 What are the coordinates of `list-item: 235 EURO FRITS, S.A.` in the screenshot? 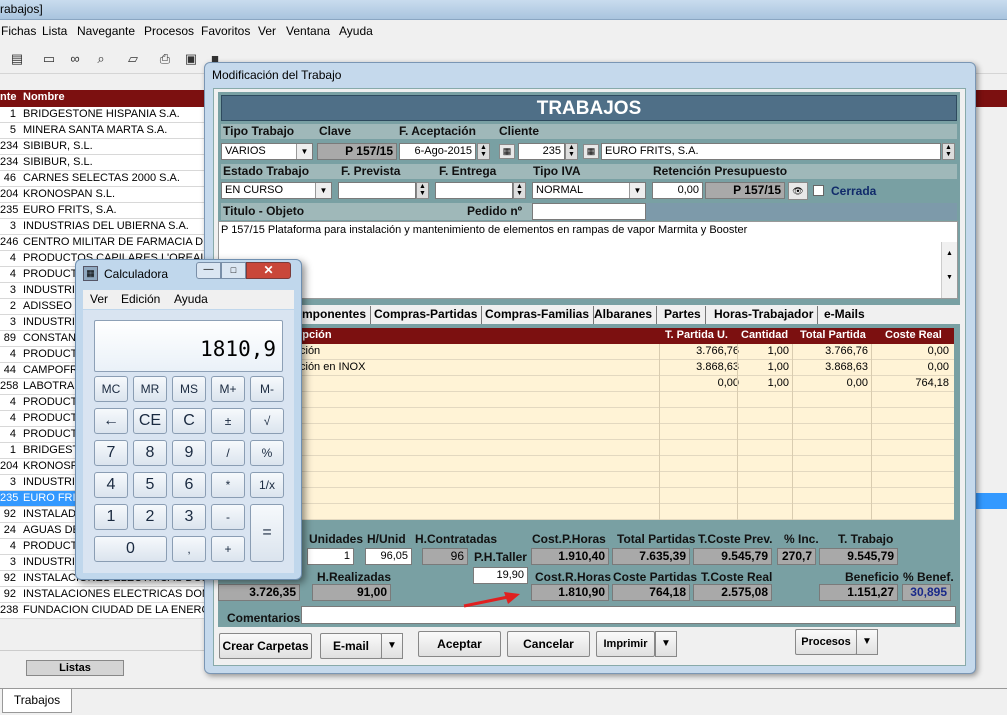 It's located at (105, 211).